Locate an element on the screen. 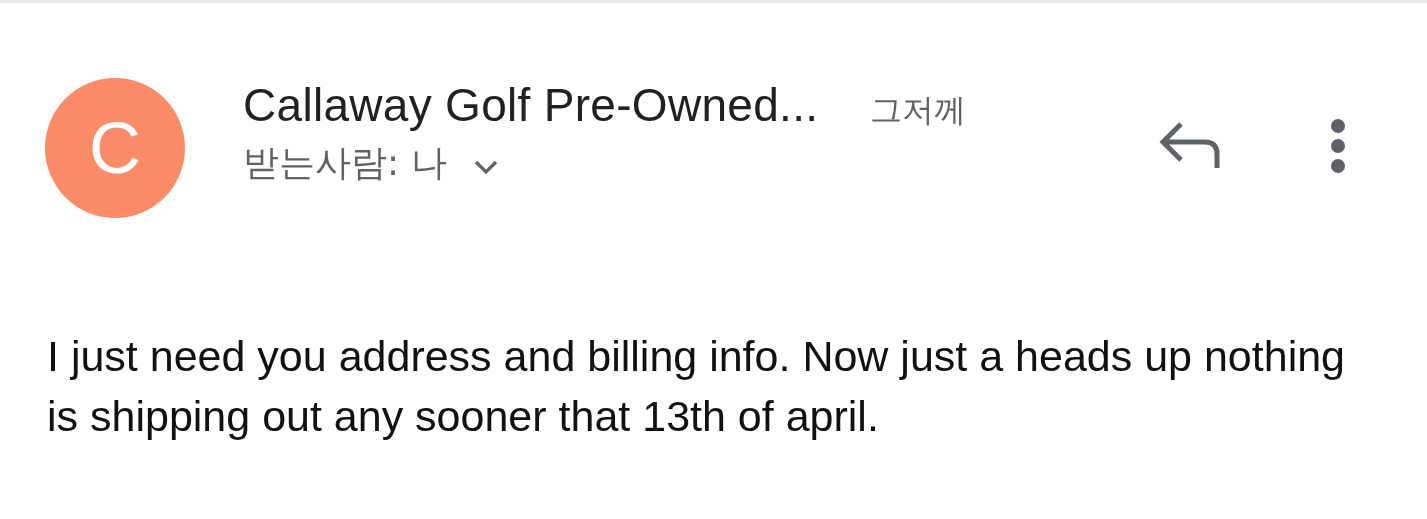 The image size is (1427, 519). more-options-icon is located at coordinates (1338, 146).